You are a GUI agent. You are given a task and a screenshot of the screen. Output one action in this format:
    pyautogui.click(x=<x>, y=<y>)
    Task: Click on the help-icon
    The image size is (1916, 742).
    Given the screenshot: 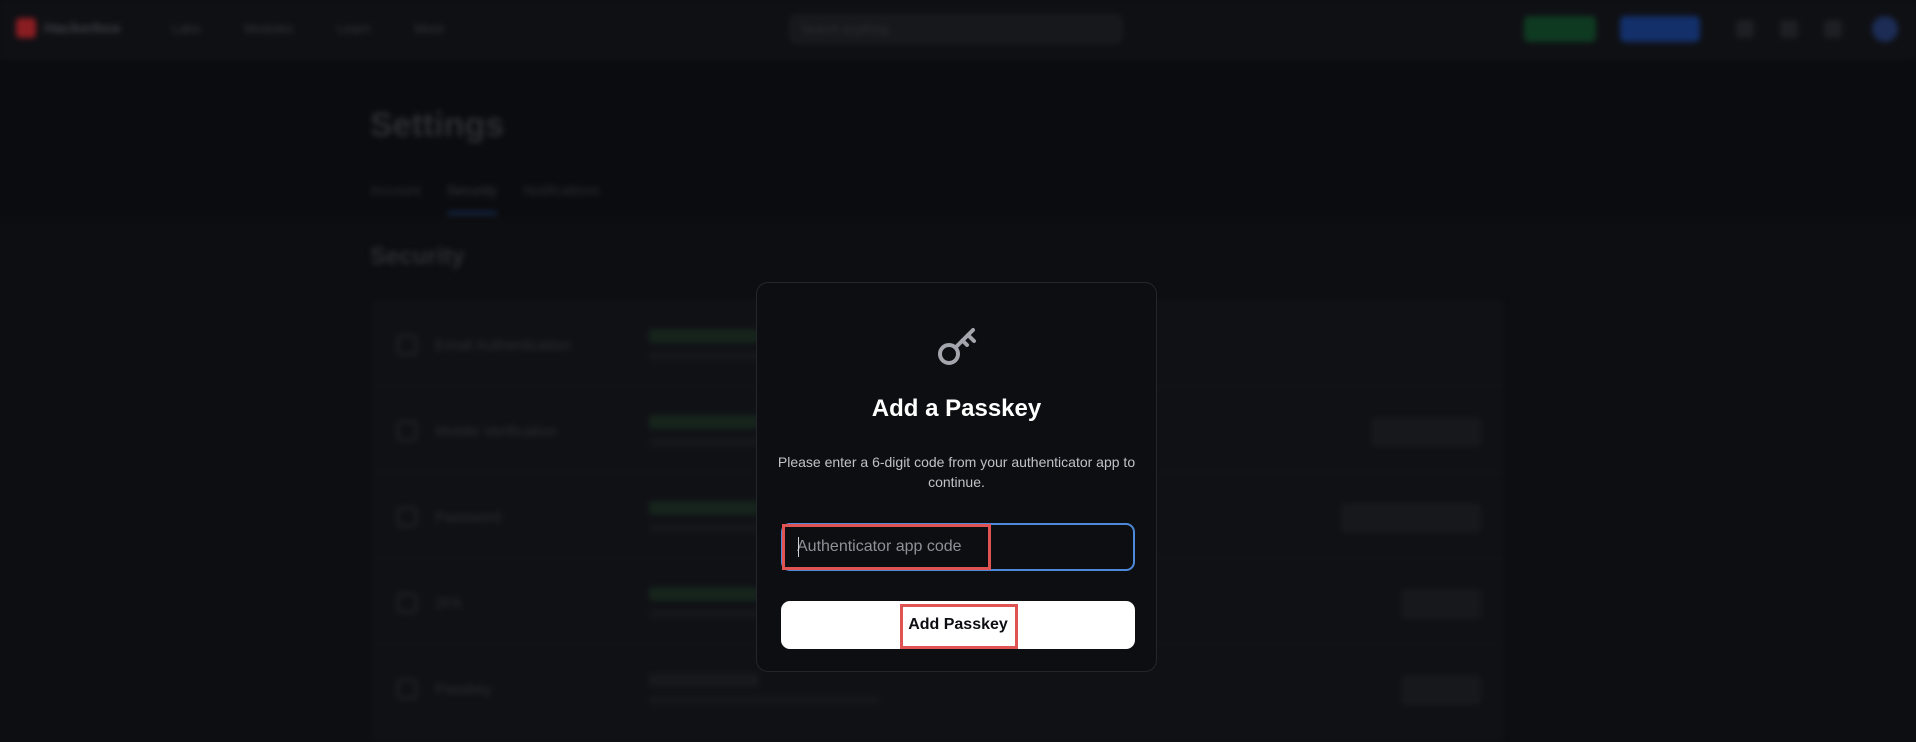 What is the action you would take?
    pyautogui.click(x=1745, y=29)
    